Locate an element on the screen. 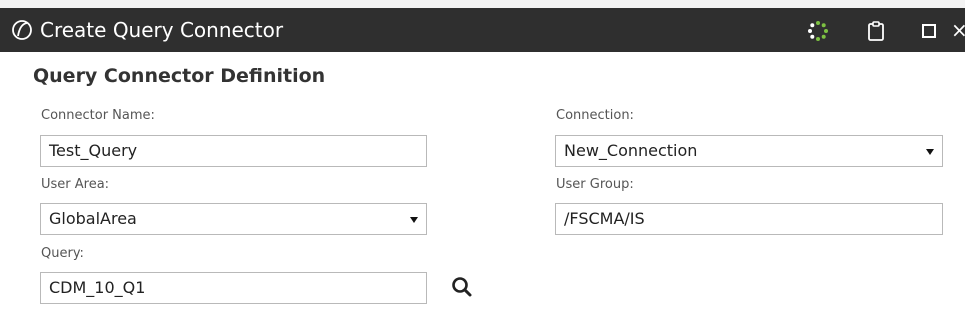  connection-label: Connection: is located at coordinates (595, 115).